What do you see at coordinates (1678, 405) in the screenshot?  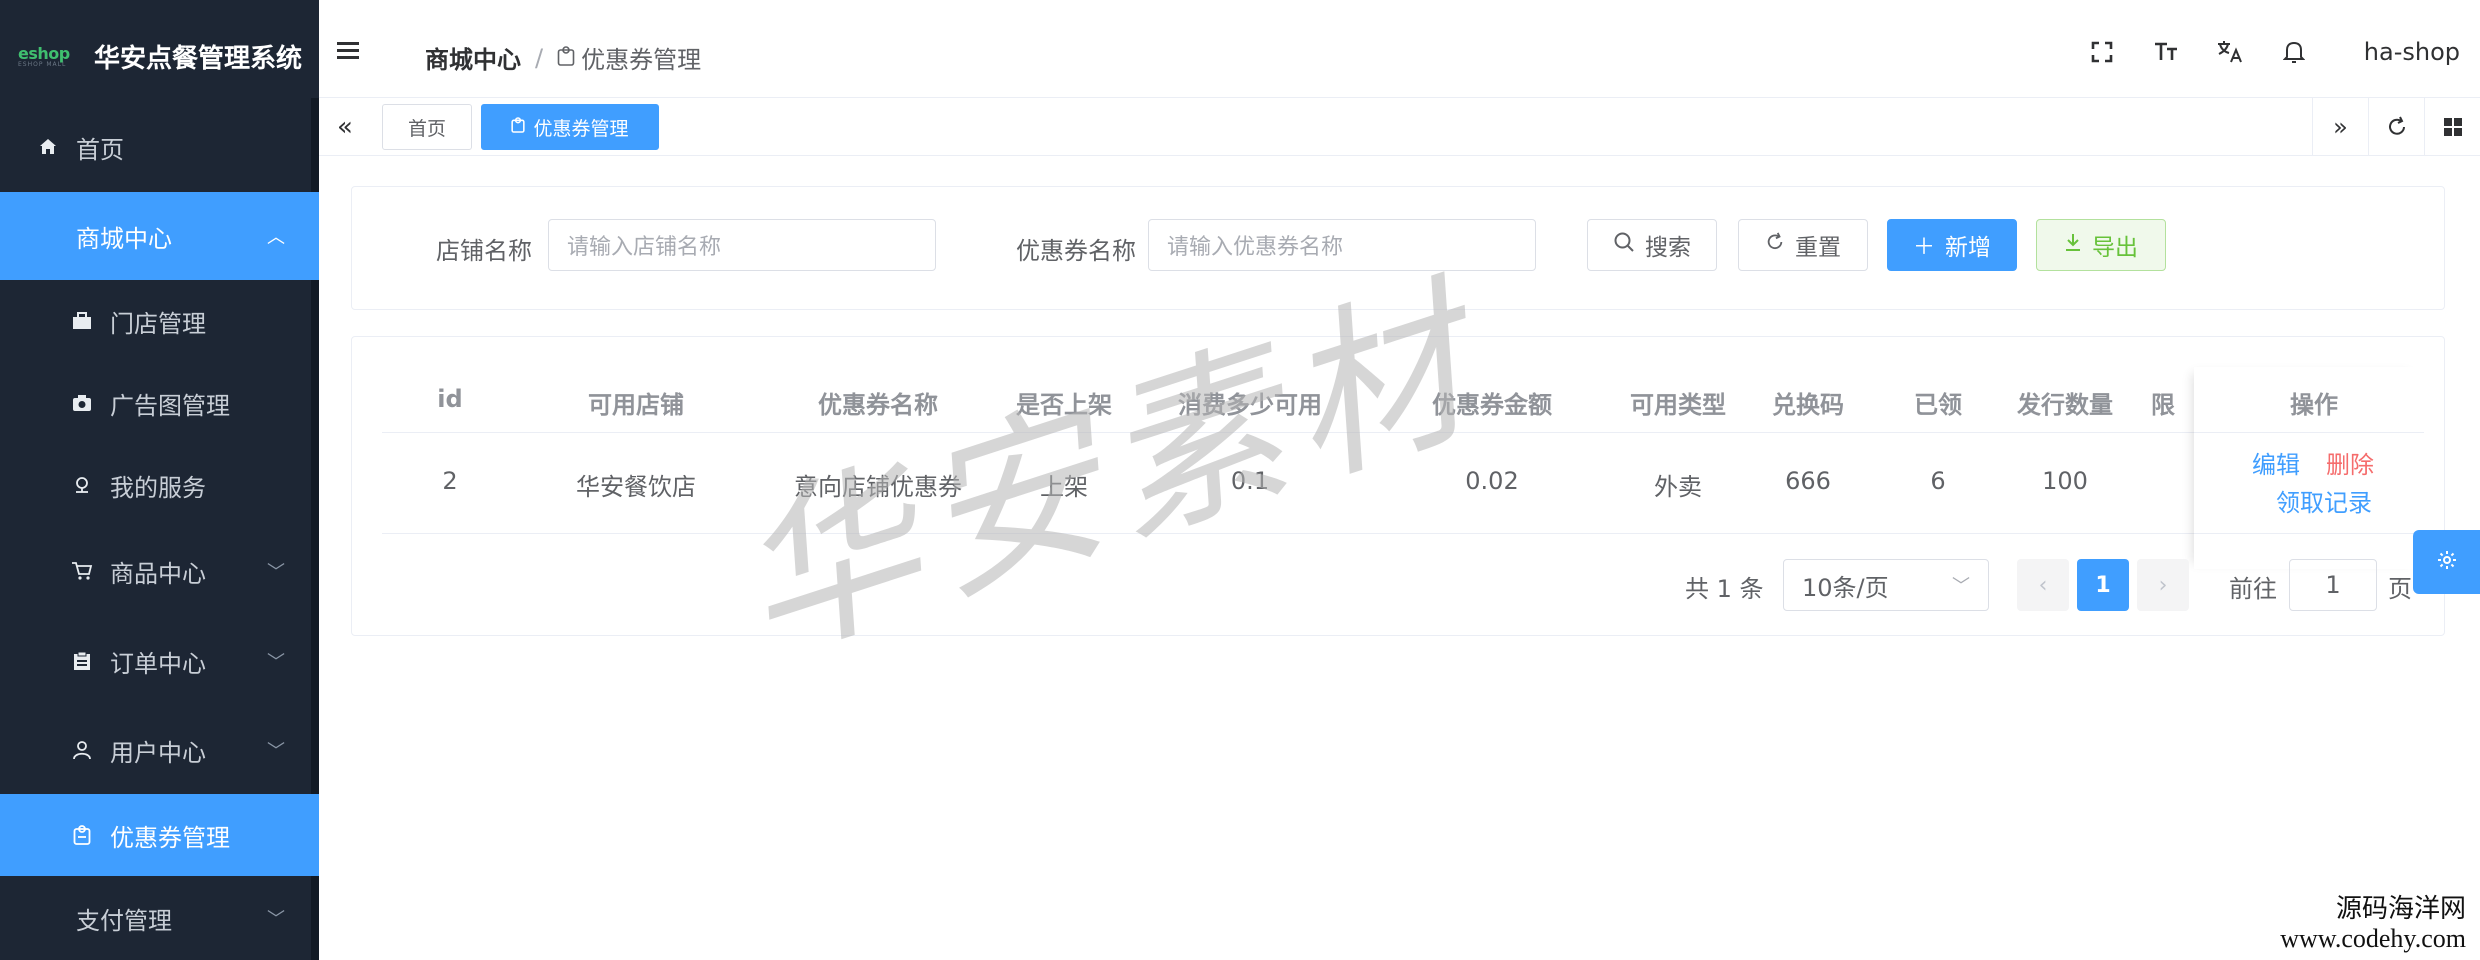 I see `column-header: 可用类型` at bounding box center [1678, 405].